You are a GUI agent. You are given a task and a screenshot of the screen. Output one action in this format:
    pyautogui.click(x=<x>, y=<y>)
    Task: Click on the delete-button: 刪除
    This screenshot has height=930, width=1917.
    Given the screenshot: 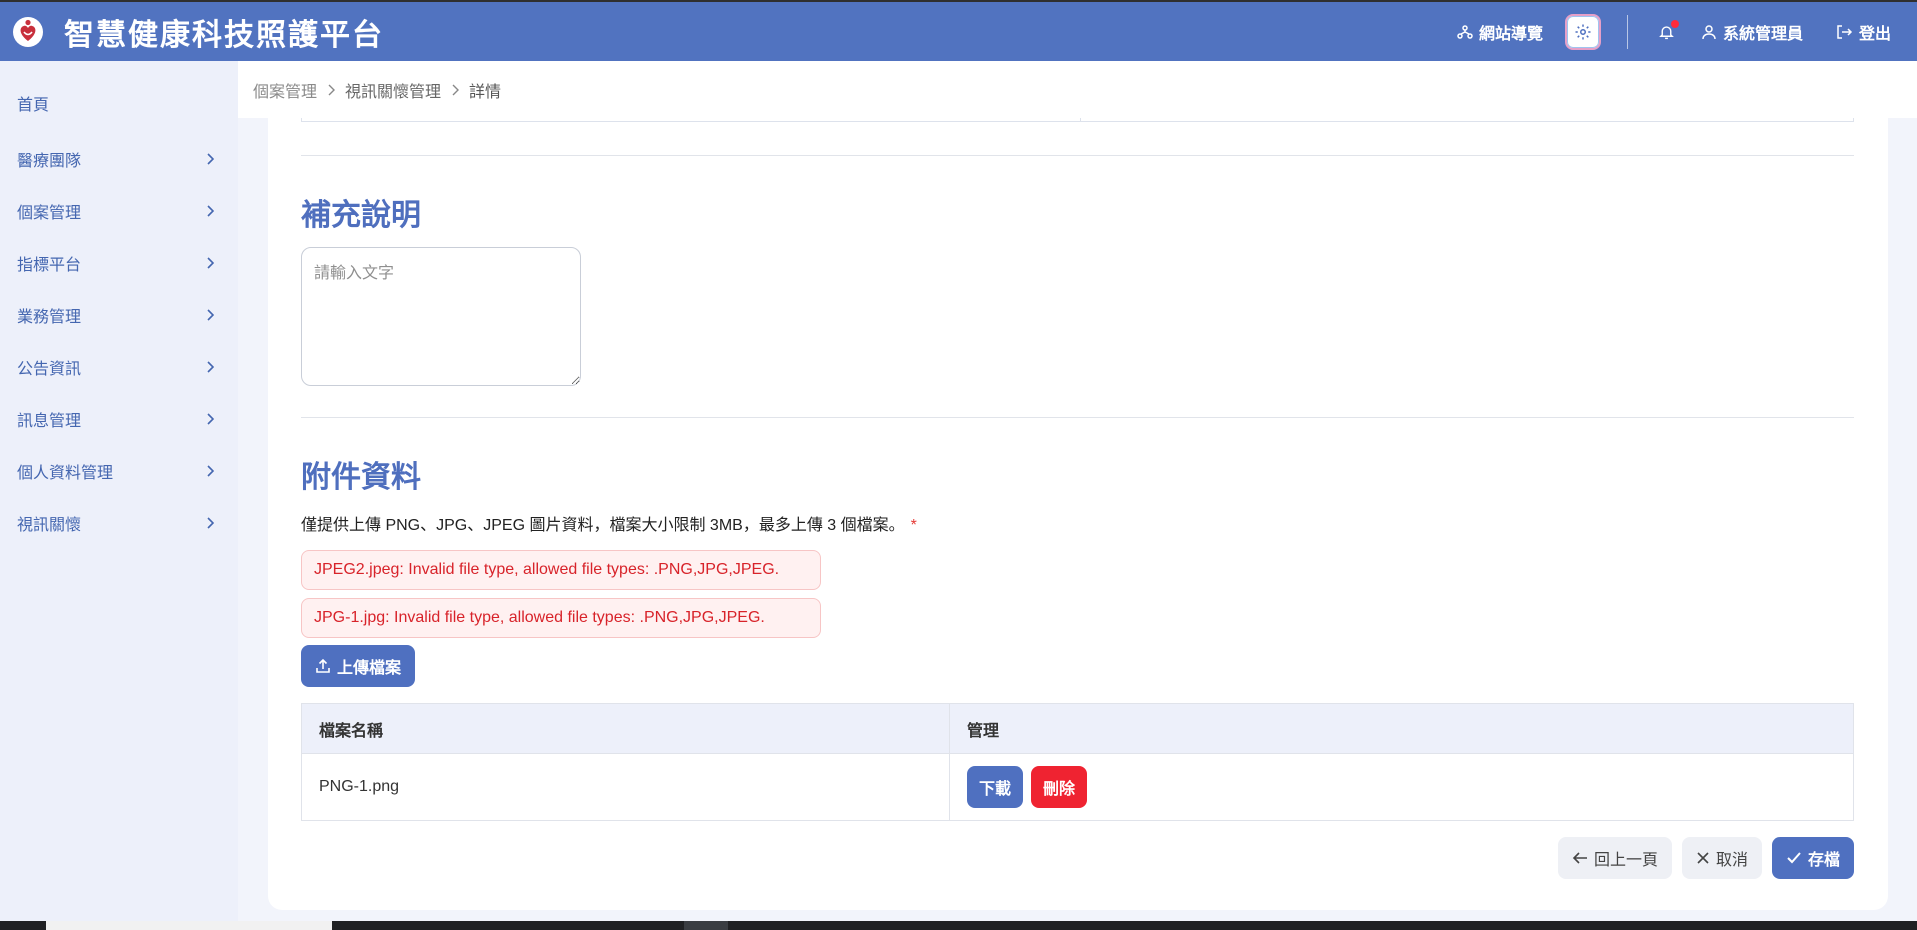 What is the action you would take?
    pyautogui.click(x=1059, y=787)
    